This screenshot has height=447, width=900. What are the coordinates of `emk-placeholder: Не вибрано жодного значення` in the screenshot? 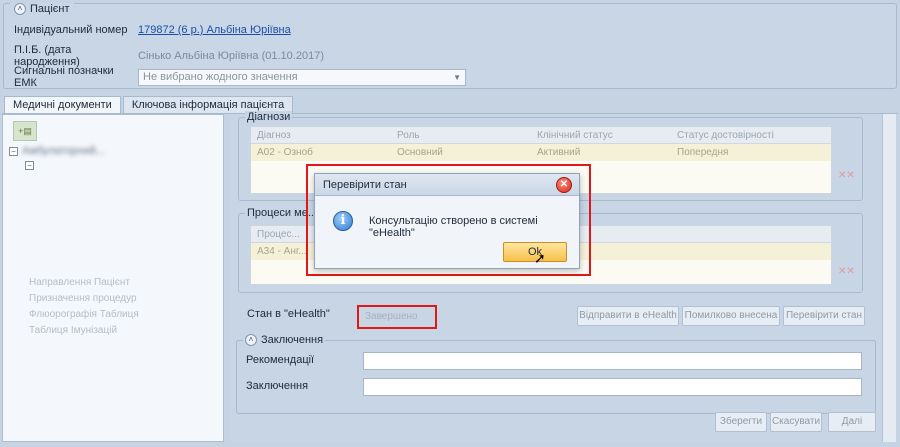 It's located at (220, 76).